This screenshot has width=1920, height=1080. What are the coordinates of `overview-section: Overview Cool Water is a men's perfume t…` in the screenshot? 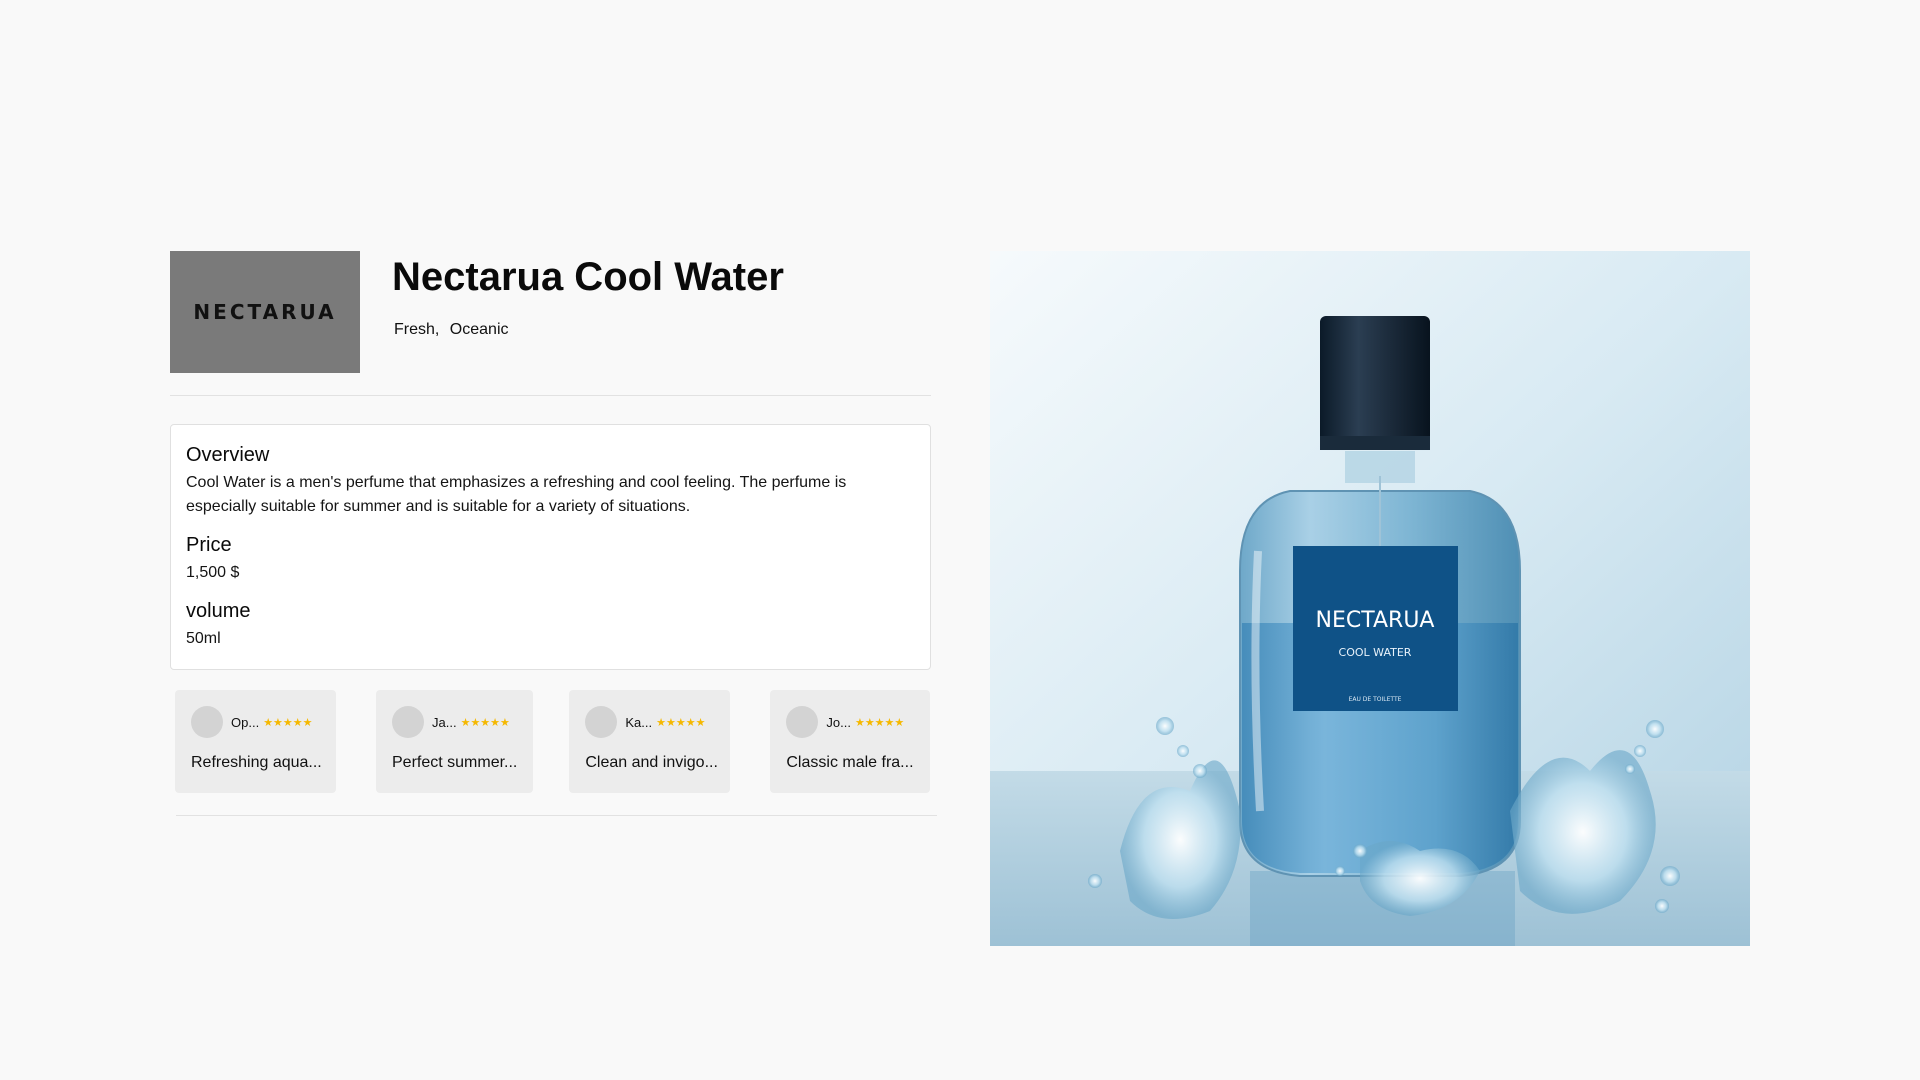 It's located at (550, 481).